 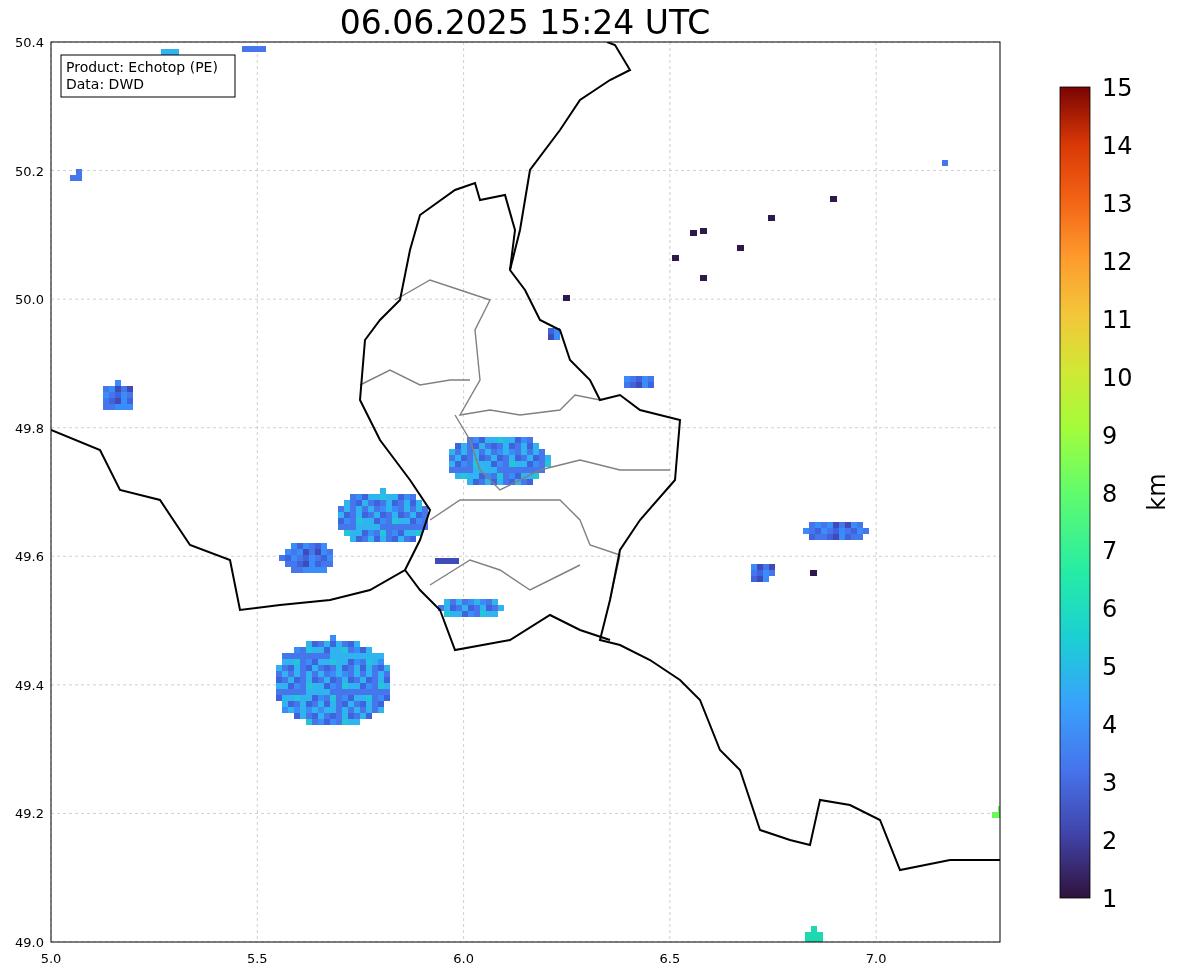 What do you see at coordinates (1117, 88) in the screenshot?
I see `colorbar-tick-label: 15` at bounding box center [1117, 88].